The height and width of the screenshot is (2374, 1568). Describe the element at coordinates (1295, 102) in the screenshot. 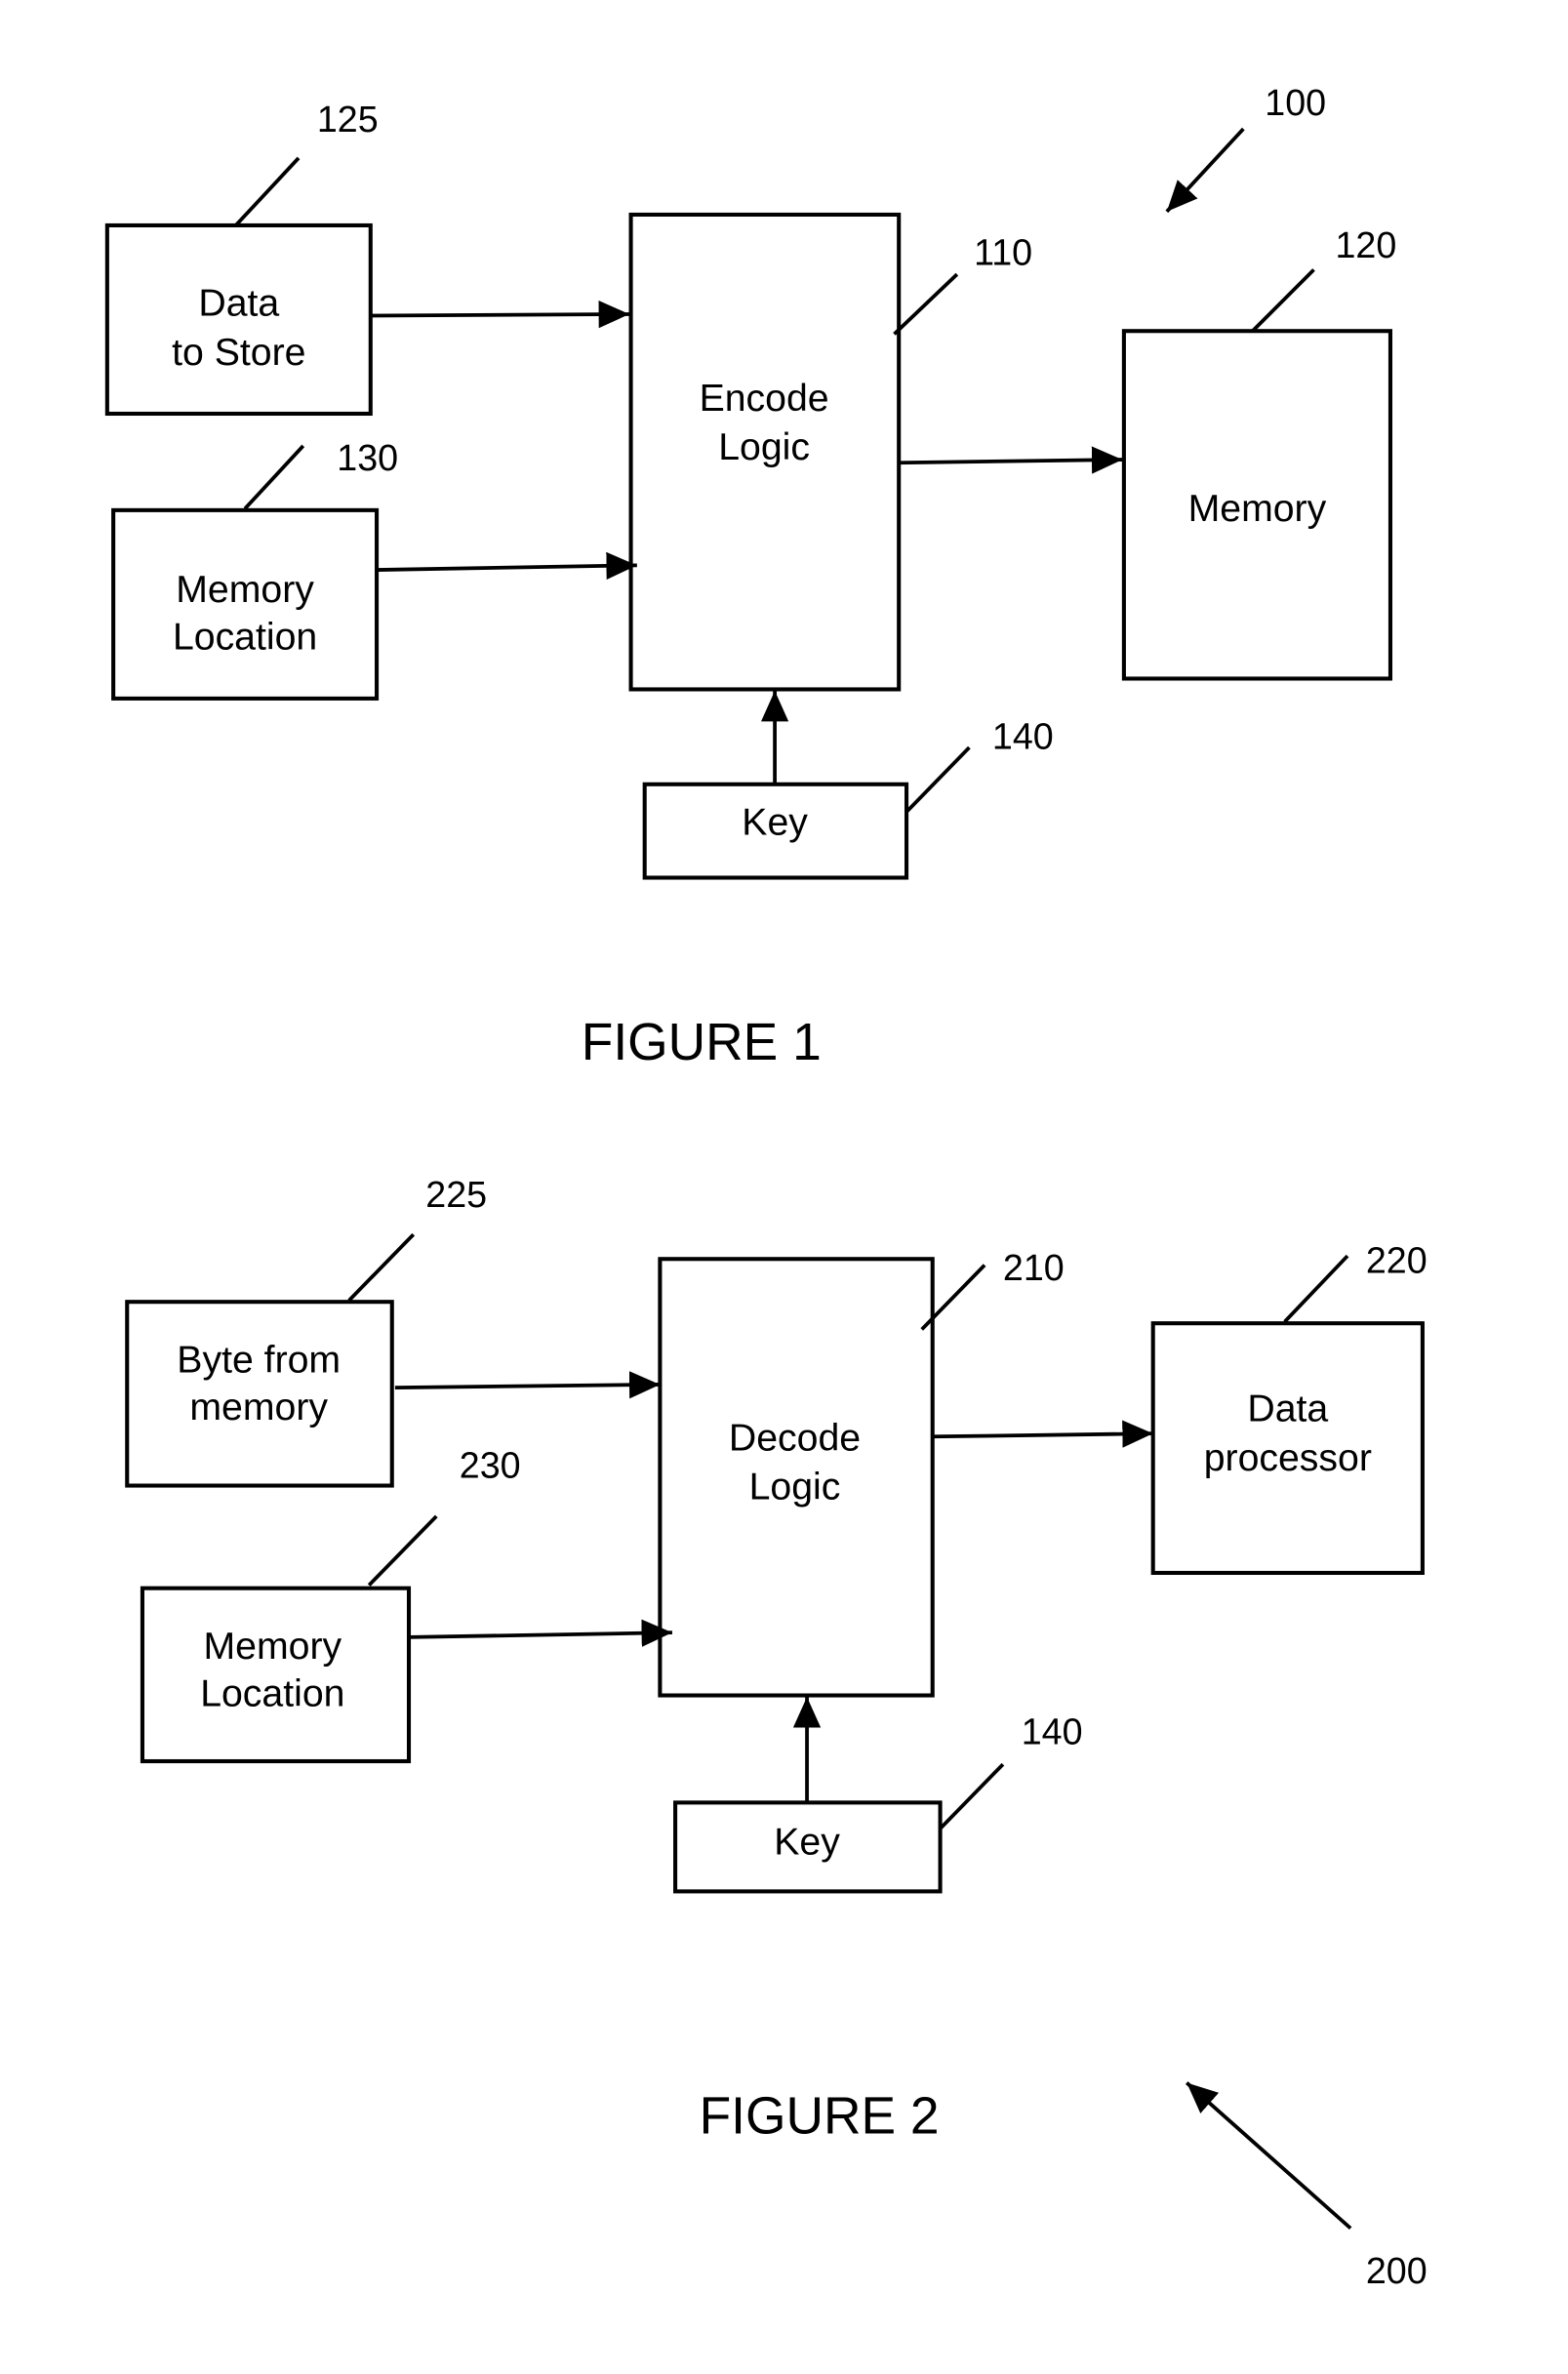

I see `figure-1-ref: 100` at that location.